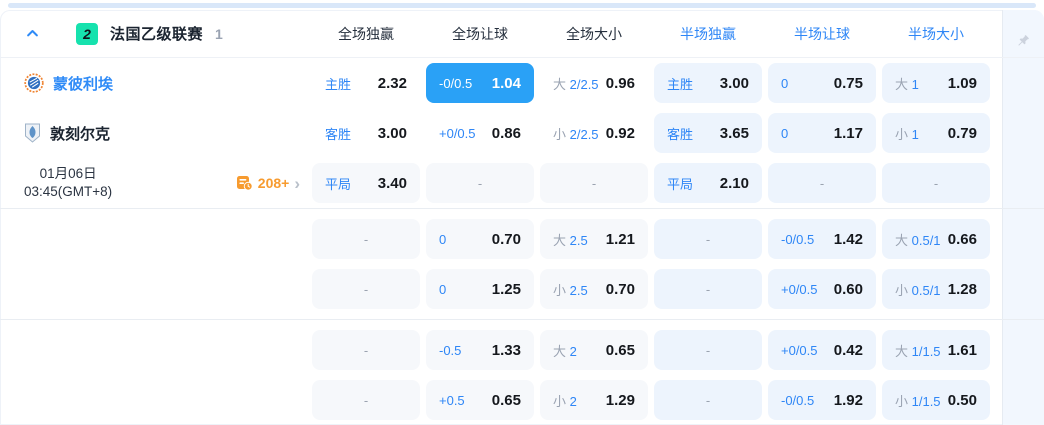 This screenshot has height=425, width=1044. What do you see at coordinates (936, 289) in the screenshot?
I see `odds-cell: 小 0.5/1 1.28` at bounding box center [936, 289].